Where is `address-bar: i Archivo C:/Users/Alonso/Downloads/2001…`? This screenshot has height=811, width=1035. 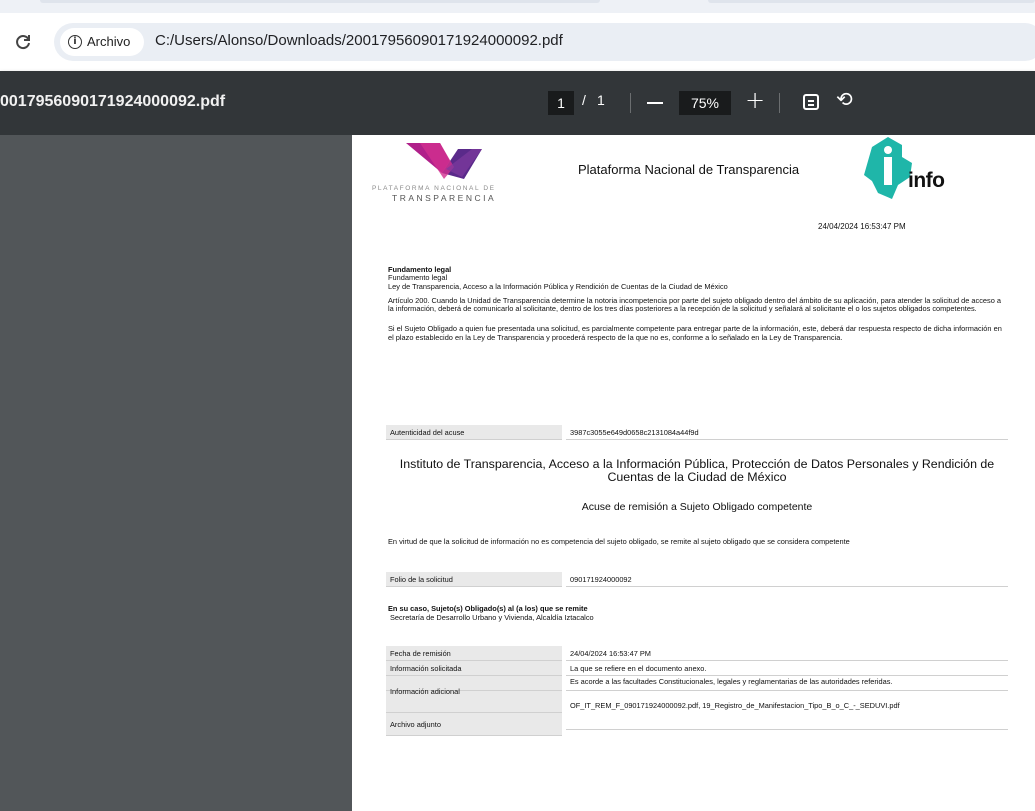
address-bar: i Archivo C:/Users/Alonso/Downloads/2001… is located at coordinates (517, 42).